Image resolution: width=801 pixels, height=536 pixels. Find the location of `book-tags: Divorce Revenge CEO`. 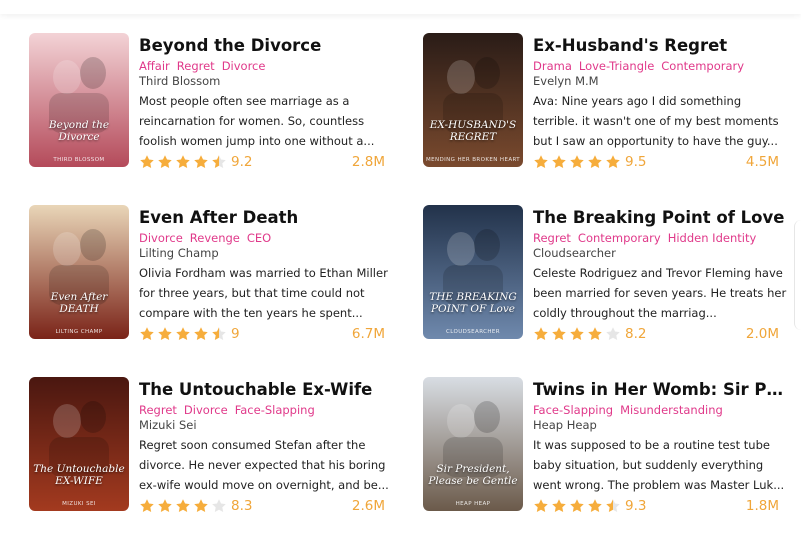

book-tags: Divorce Revenge CEO is located at coordinates (267, 238).